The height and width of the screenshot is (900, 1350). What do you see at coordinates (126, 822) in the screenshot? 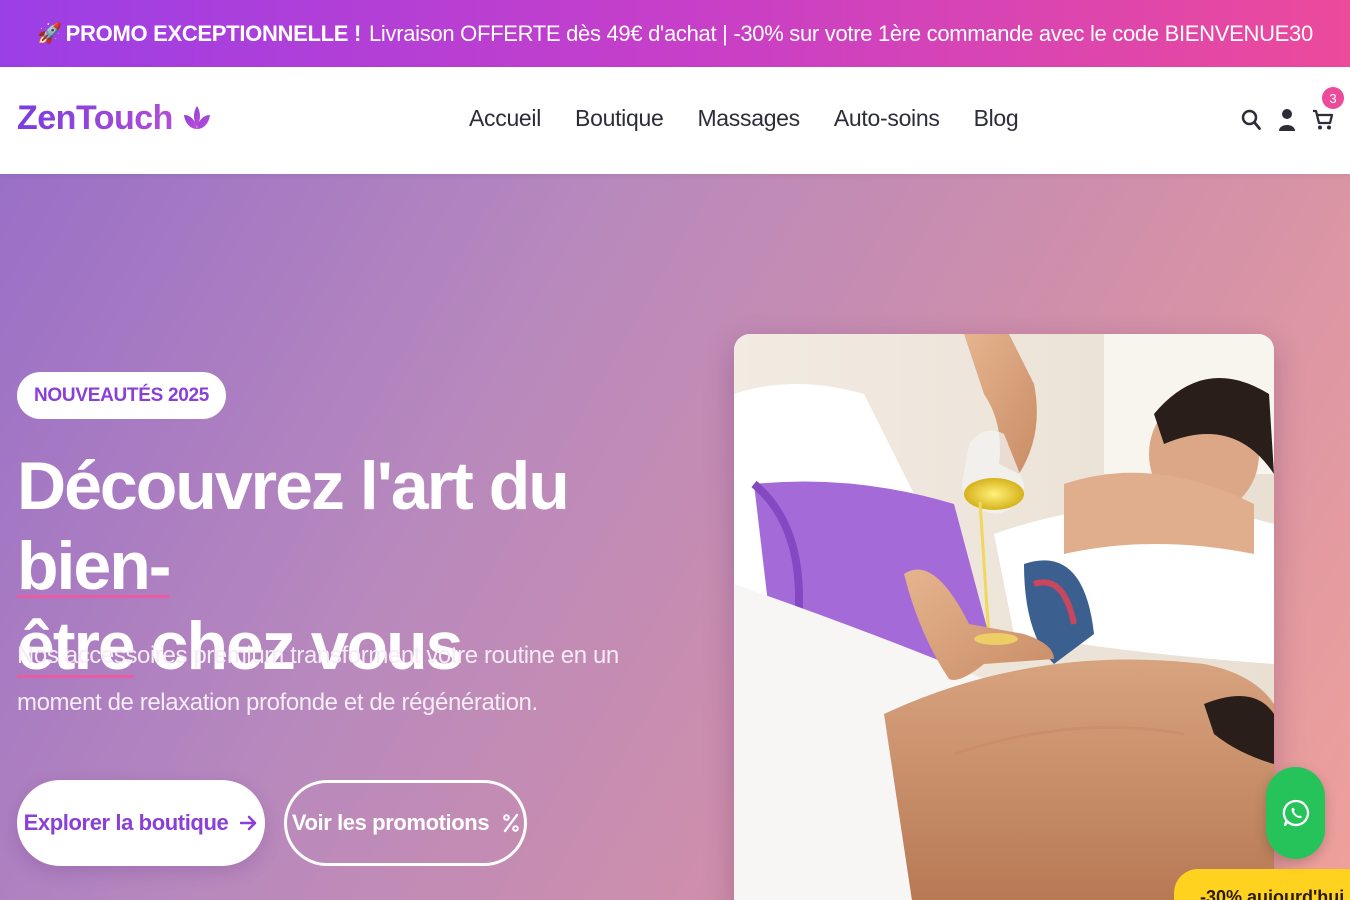
I see `explore-shop-label: Explorer la boutique` at bounding box center [126, 822].